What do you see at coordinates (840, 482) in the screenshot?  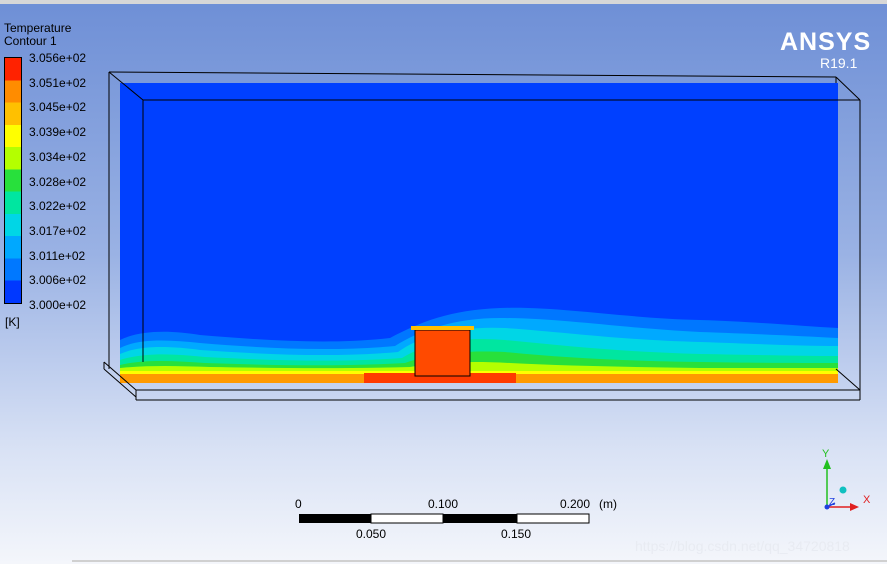 I see `axis-triad-icon: Y Z X` at bounding box center [840, 482].